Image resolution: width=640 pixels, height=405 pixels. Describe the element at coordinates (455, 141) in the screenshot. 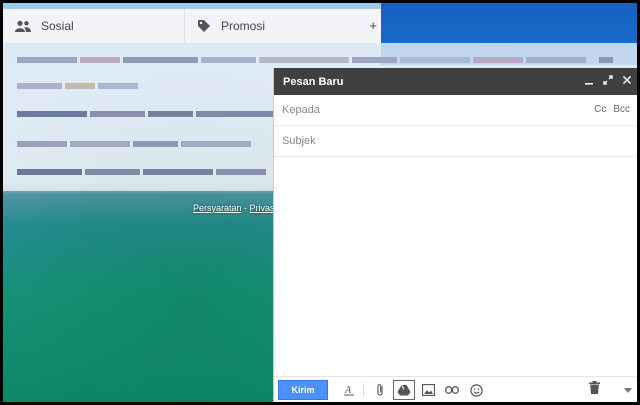

I see `subject-field: Subjek` at that location.